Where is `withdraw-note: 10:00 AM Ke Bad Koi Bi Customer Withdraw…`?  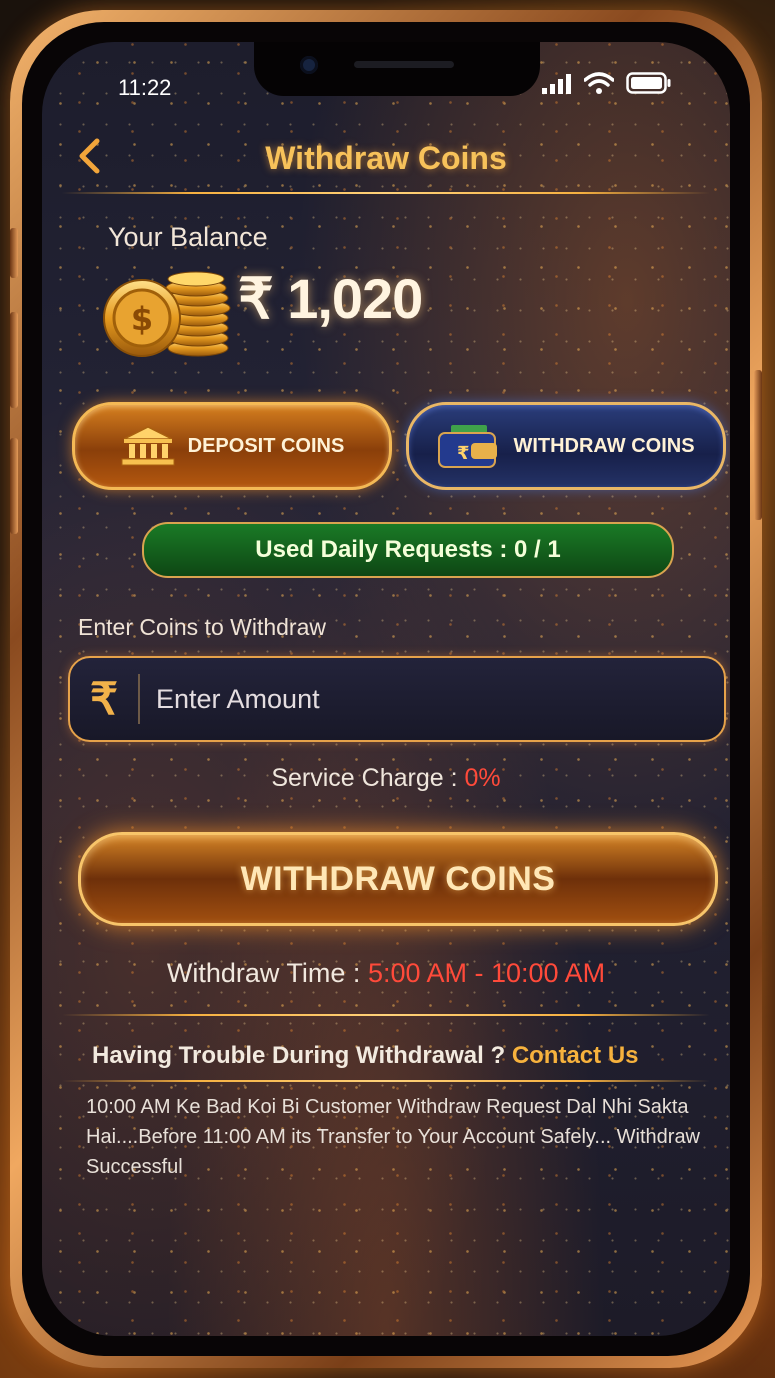
withdraw-note: 10:00 AM Ke Bad Koi Bi Customer Withdraw… is located at coordinates (393, 1137).